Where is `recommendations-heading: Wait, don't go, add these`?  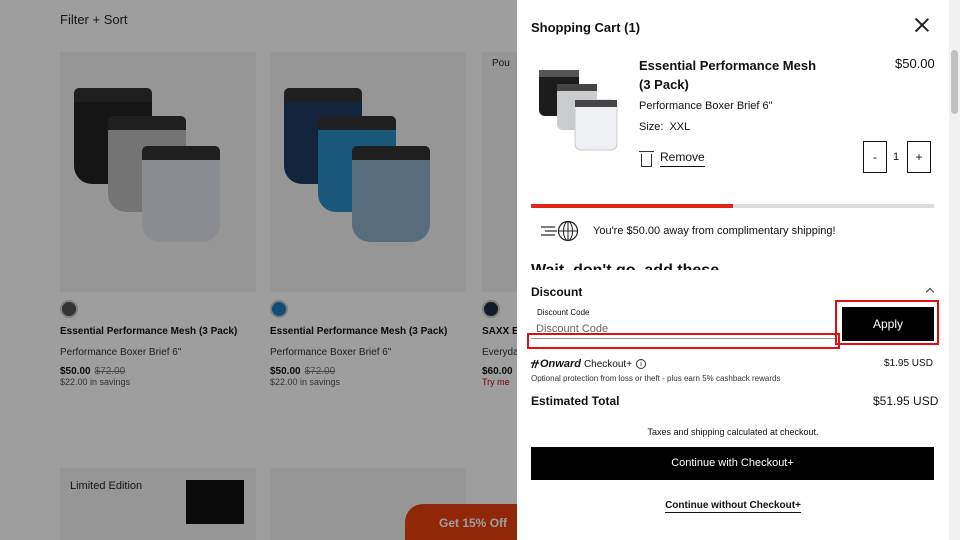 recommendations-heading: Wait, don't go, add these is located at coordinates (625, 266).